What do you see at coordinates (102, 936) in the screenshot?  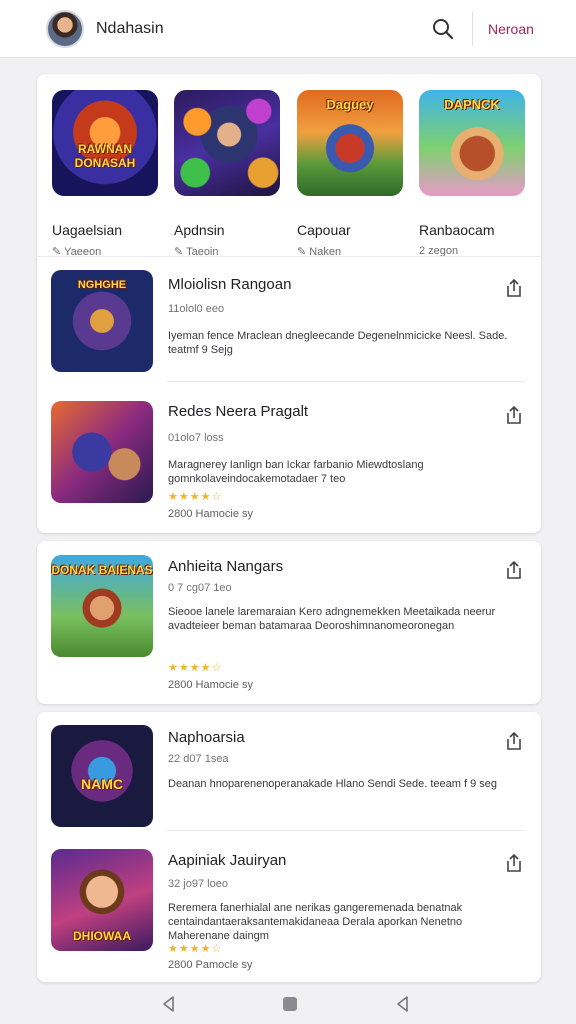 I see `art-text: DHIOWAA` at bounding box center [102, 936].